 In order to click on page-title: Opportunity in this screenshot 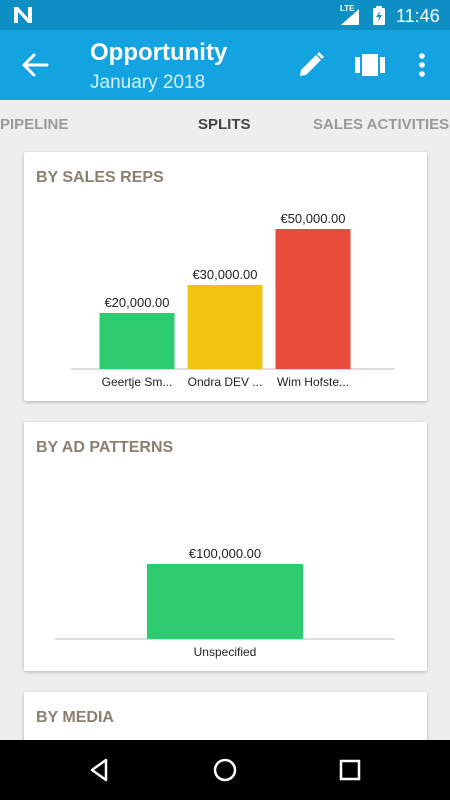, I will do `click(159, 52)`.